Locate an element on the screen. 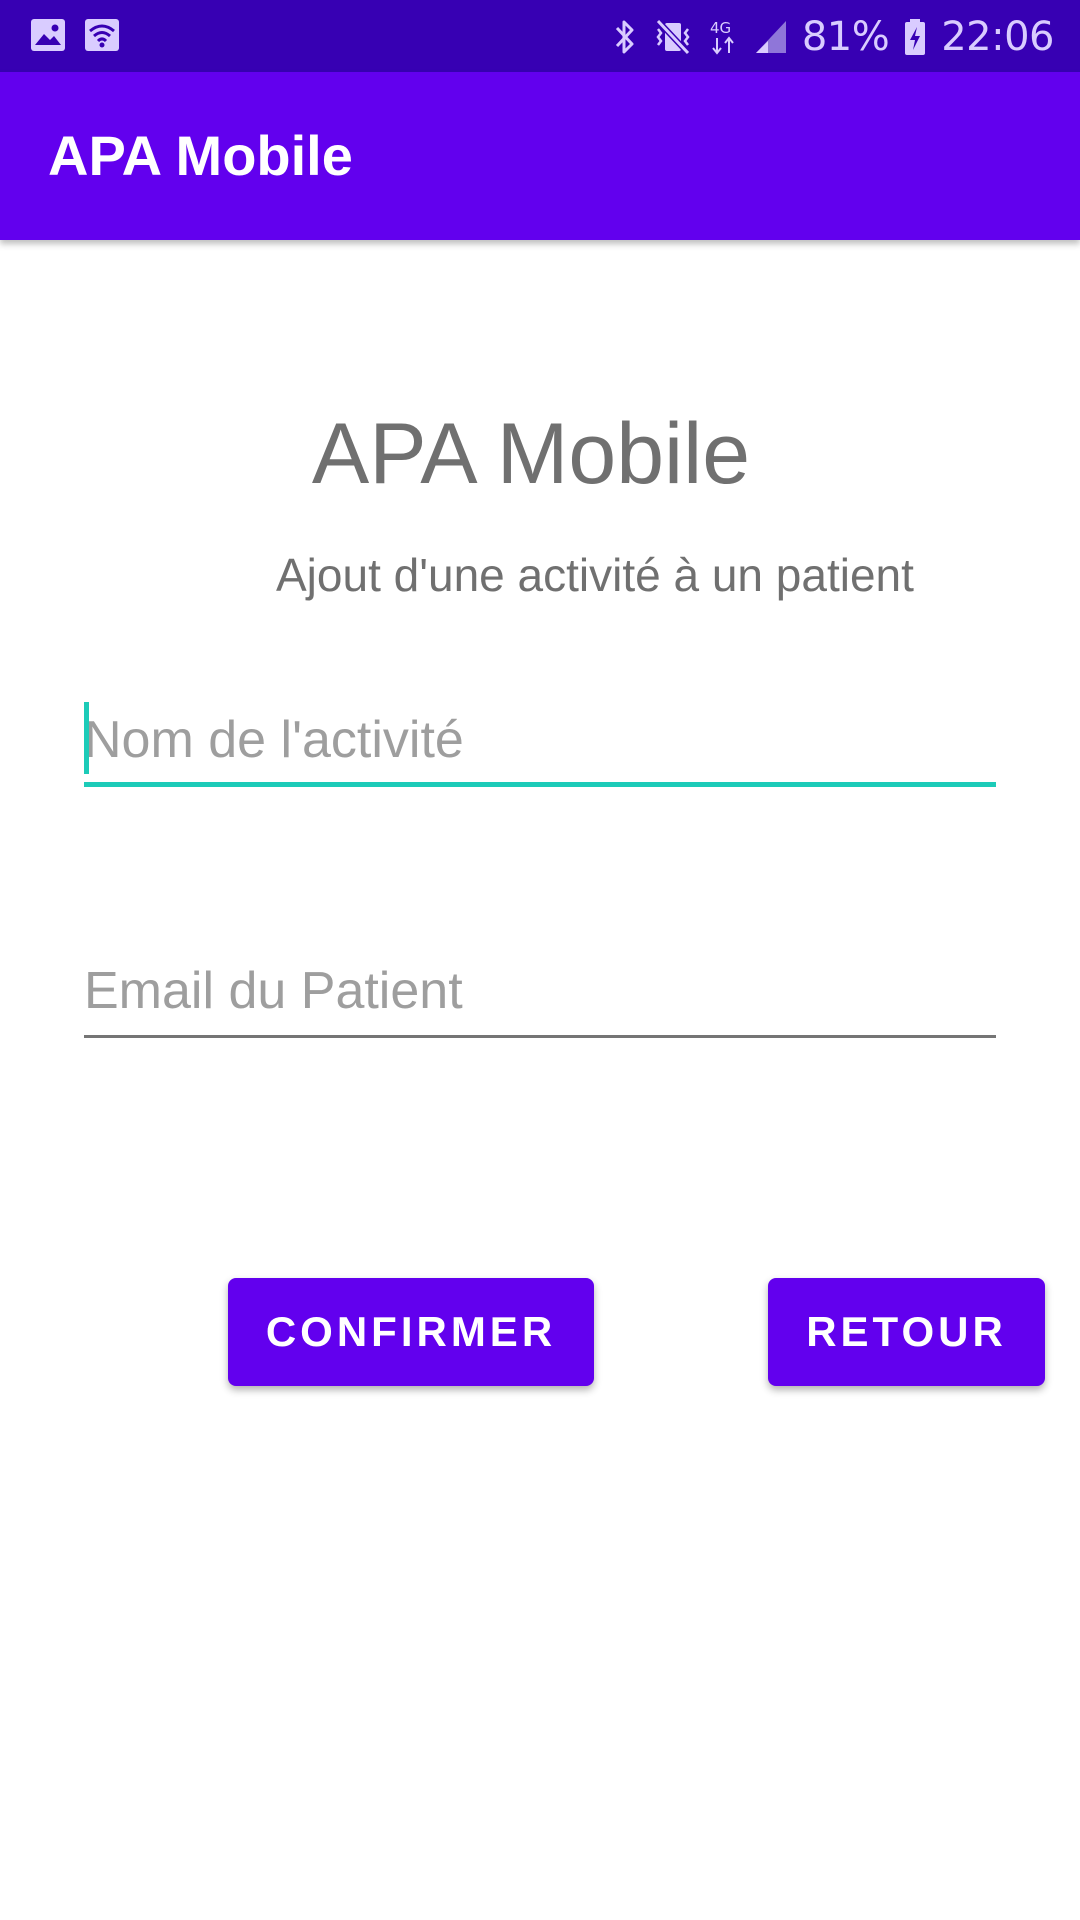 The width and height of the screenshot is (1080, 1920). subtitle-container: Ajout d'une activité à un patient is located at coordinates (540, 578).